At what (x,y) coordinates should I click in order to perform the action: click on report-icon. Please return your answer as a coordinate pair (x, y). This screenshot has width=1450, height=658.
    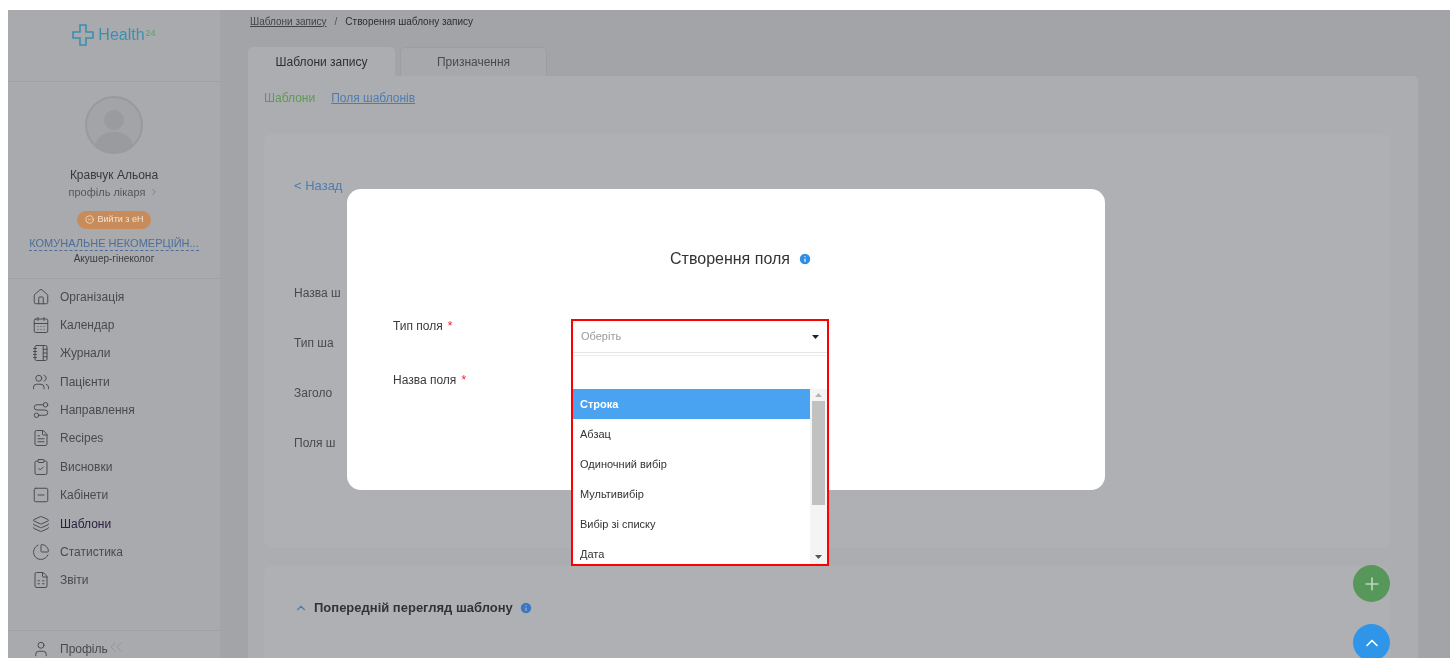
    Looking at the image, I should click on (41, 580).